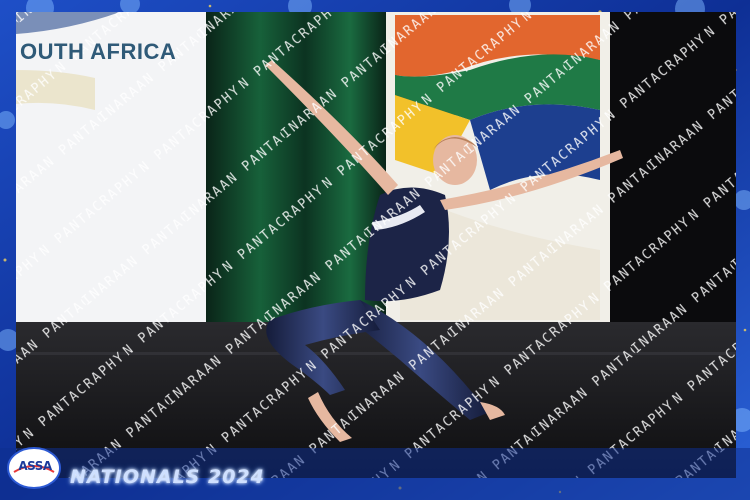  Describe the element at coordinates (98, 51) in the screenshot. I see `banner-text: OUTH AFRICA` at that location.